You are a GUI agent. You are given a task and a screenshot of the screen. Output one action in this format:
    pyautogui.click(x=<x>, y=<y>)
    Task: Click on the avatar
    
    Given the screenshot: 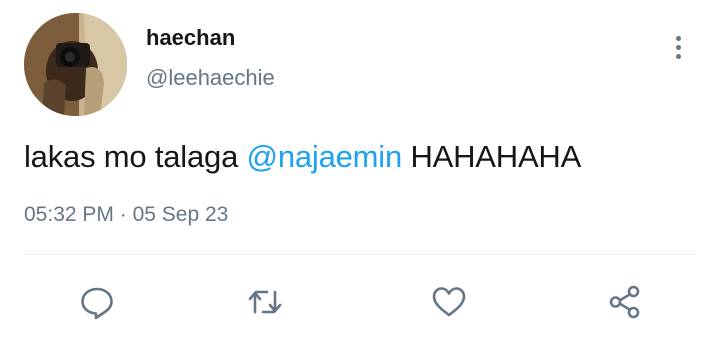 What is the action you would take?
    pyautogui.click(x=75, y=64)
    